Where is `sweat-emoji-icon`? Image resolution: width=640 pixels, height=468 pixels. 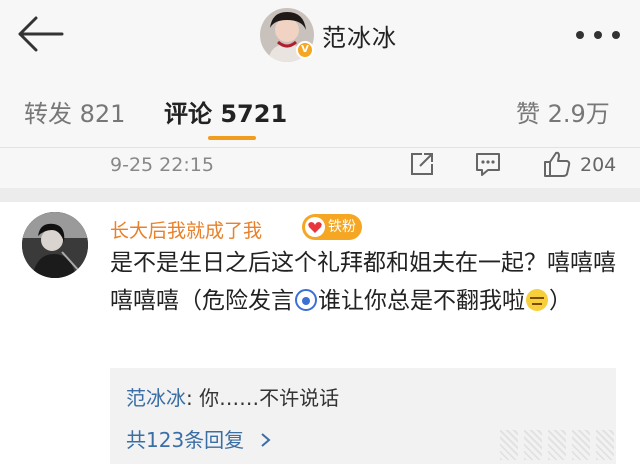 sweat-emoji-icon is located at coordinates (537, 300).